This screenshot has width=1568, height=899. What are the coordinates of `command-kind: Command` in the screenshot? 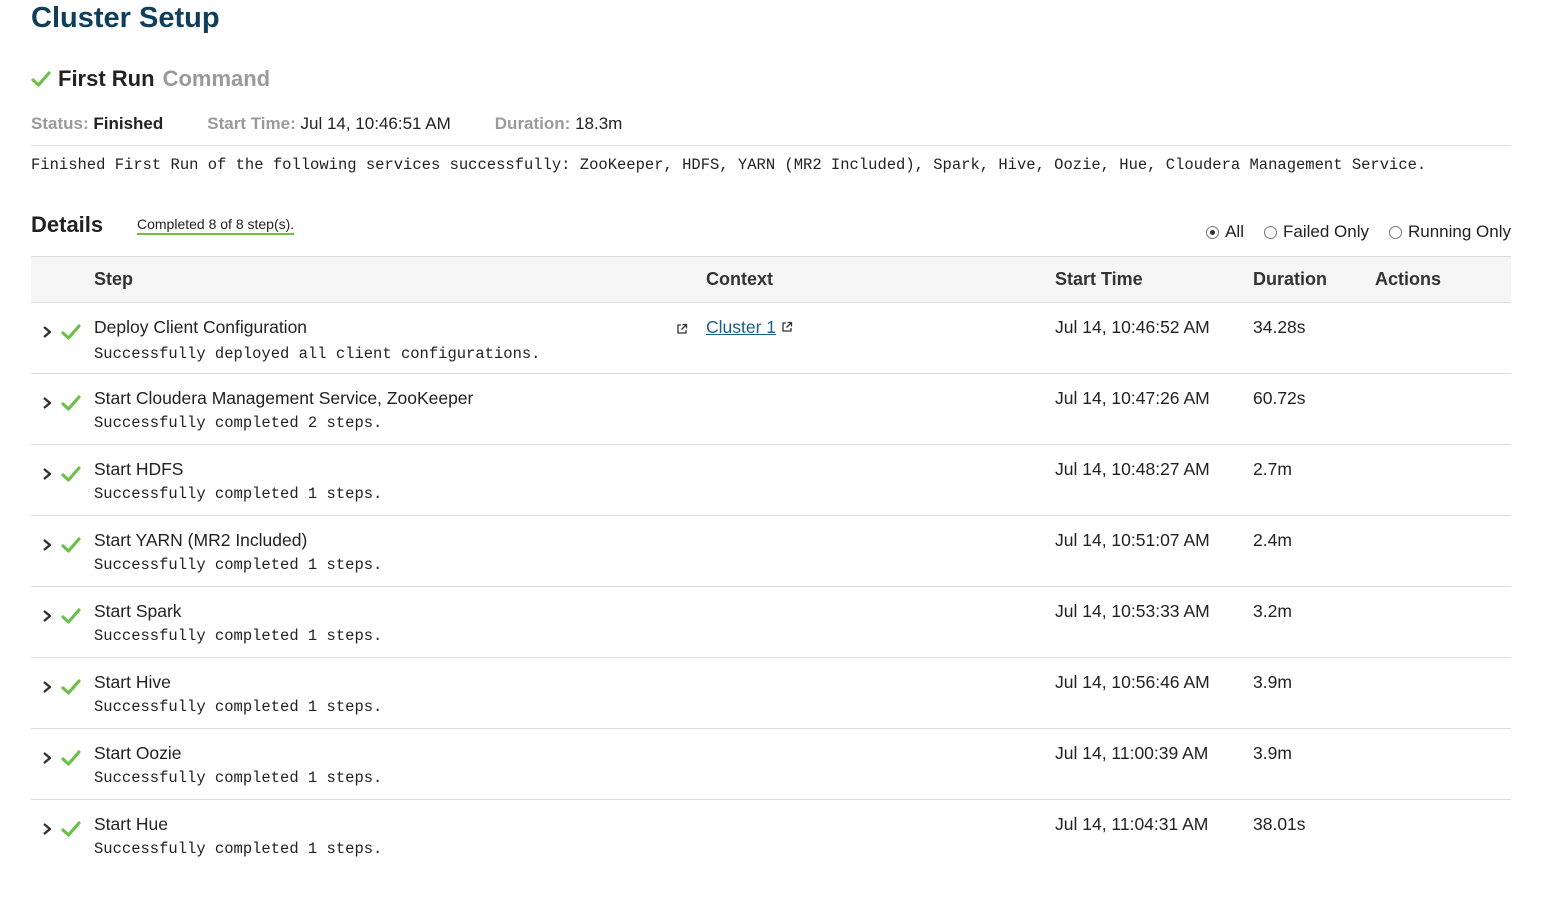 It's located at (216, 78).